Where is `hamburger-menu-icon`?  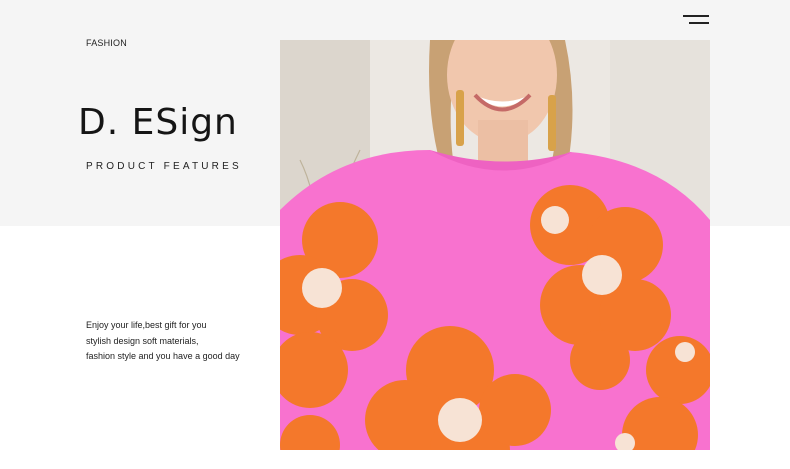 hamburger-menu-icon is located at coordinates (696, 21).